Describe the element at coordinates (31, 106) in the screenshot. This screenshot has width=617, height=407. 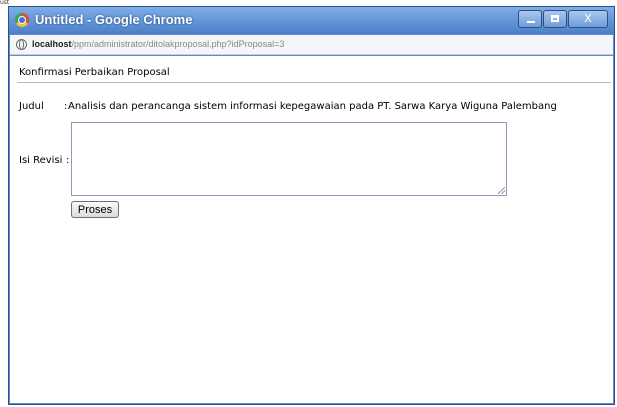
I see `judul-label: Judul` at that location.